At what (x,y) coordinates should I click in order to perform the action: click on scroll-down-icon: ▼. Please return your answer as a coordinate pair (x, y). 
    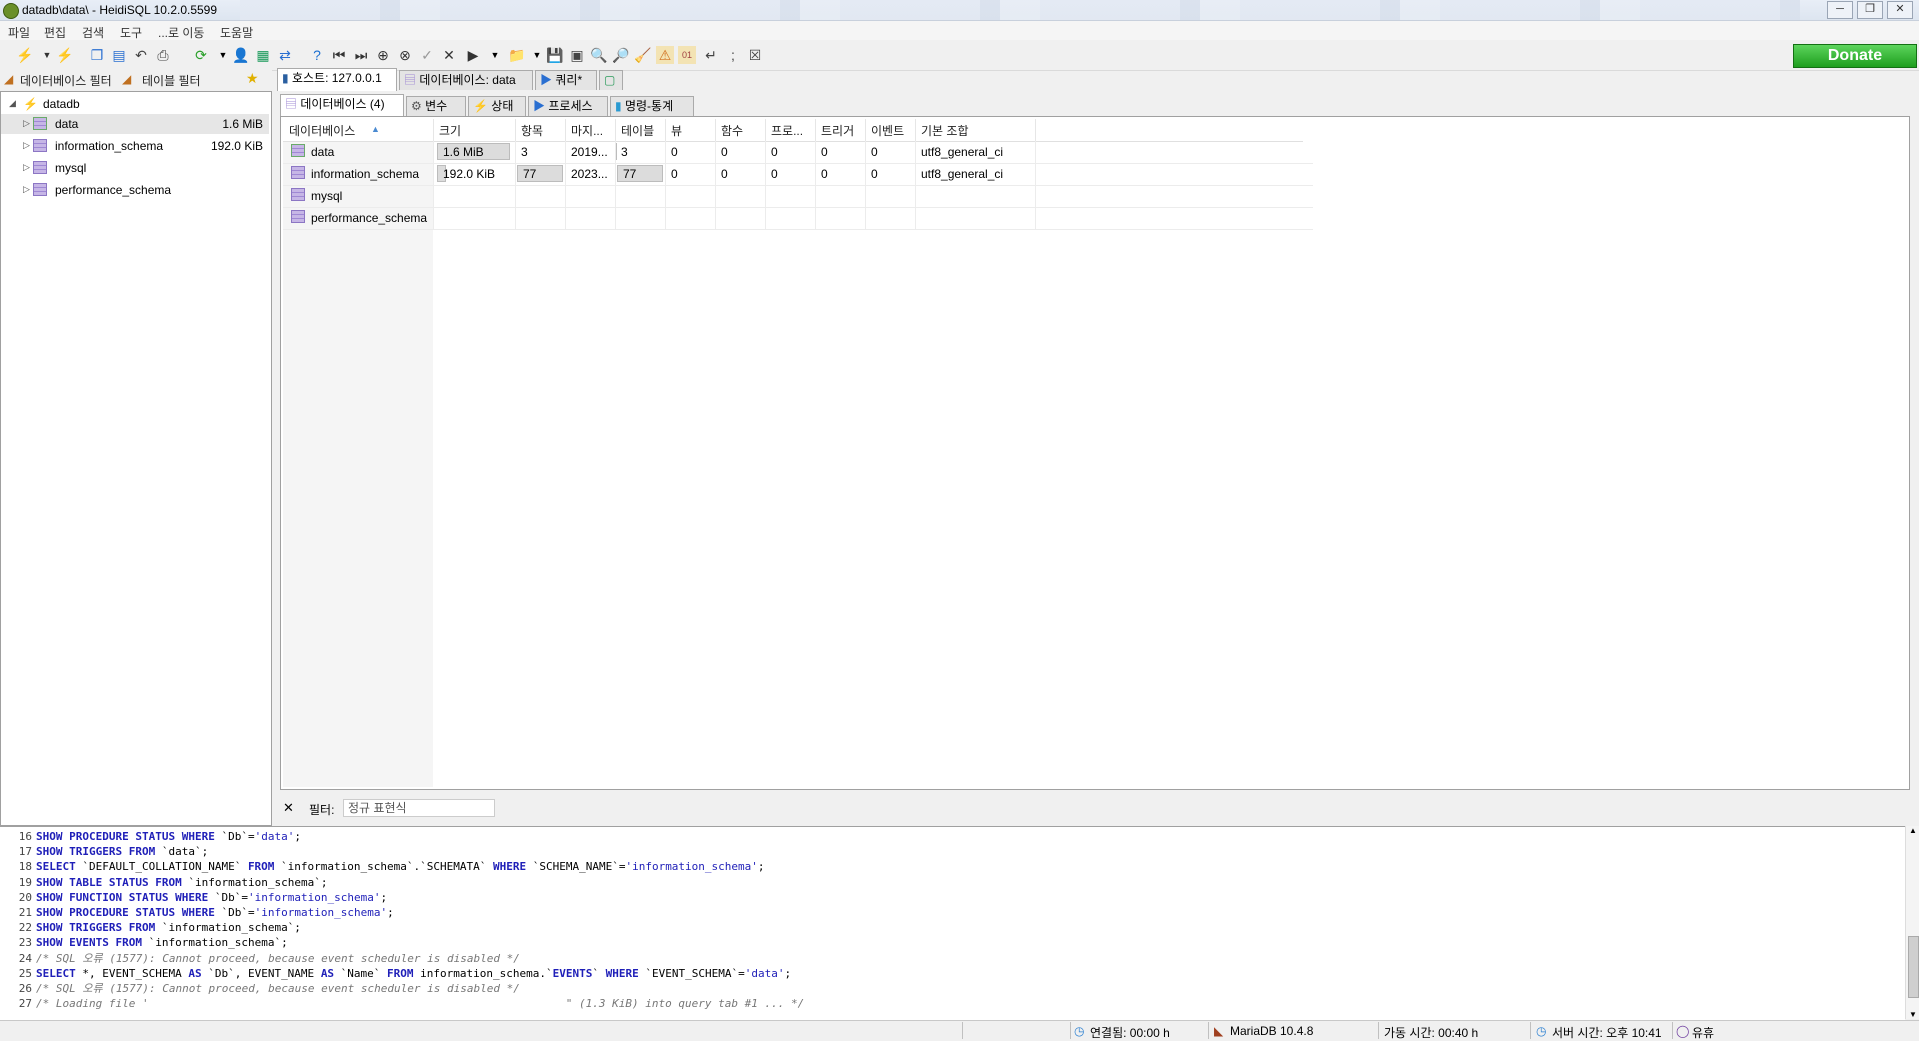
    Looking at the image, I should click on (1913, 1014).